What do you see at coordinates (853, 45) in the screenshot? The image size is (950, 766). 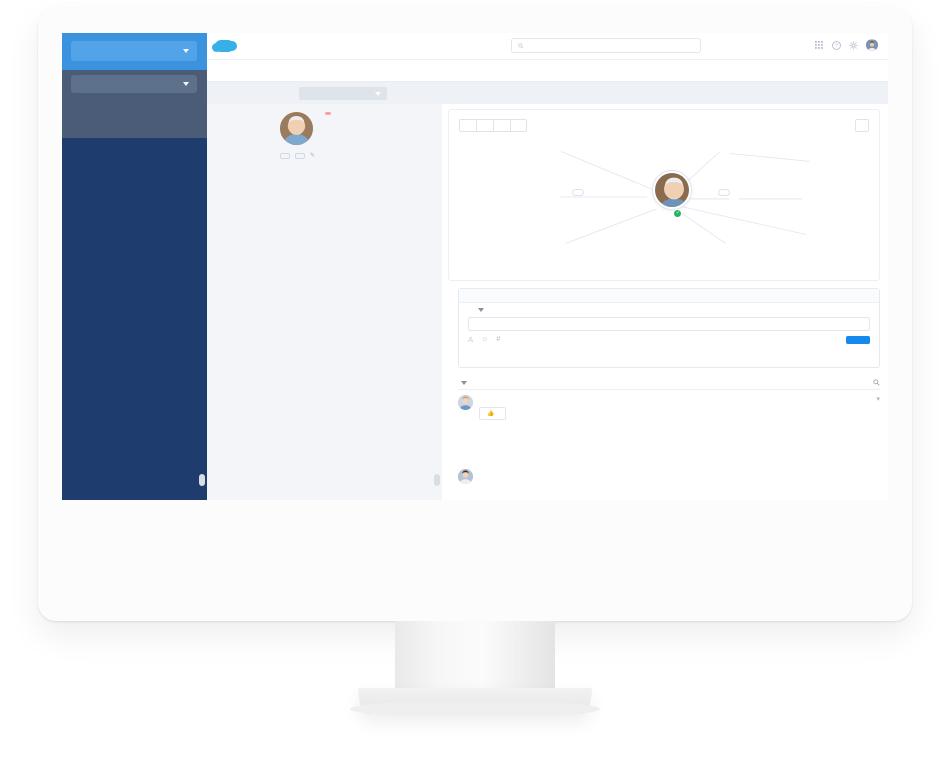 I see `gear-icon` at bounding box center [853, 45].